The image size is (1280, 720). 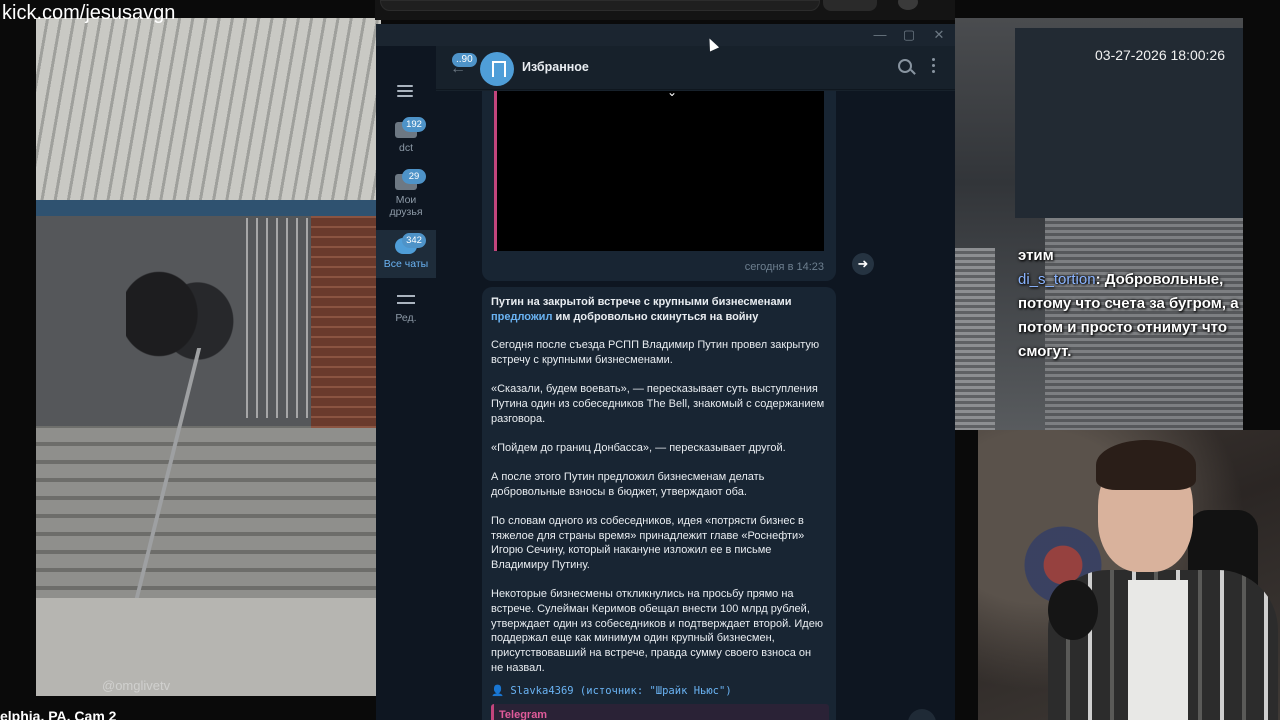 What do you see at coordinates (555, 67) in the screenshot?
I see `chat-title: Избранное` at bounding box center [555, 67].